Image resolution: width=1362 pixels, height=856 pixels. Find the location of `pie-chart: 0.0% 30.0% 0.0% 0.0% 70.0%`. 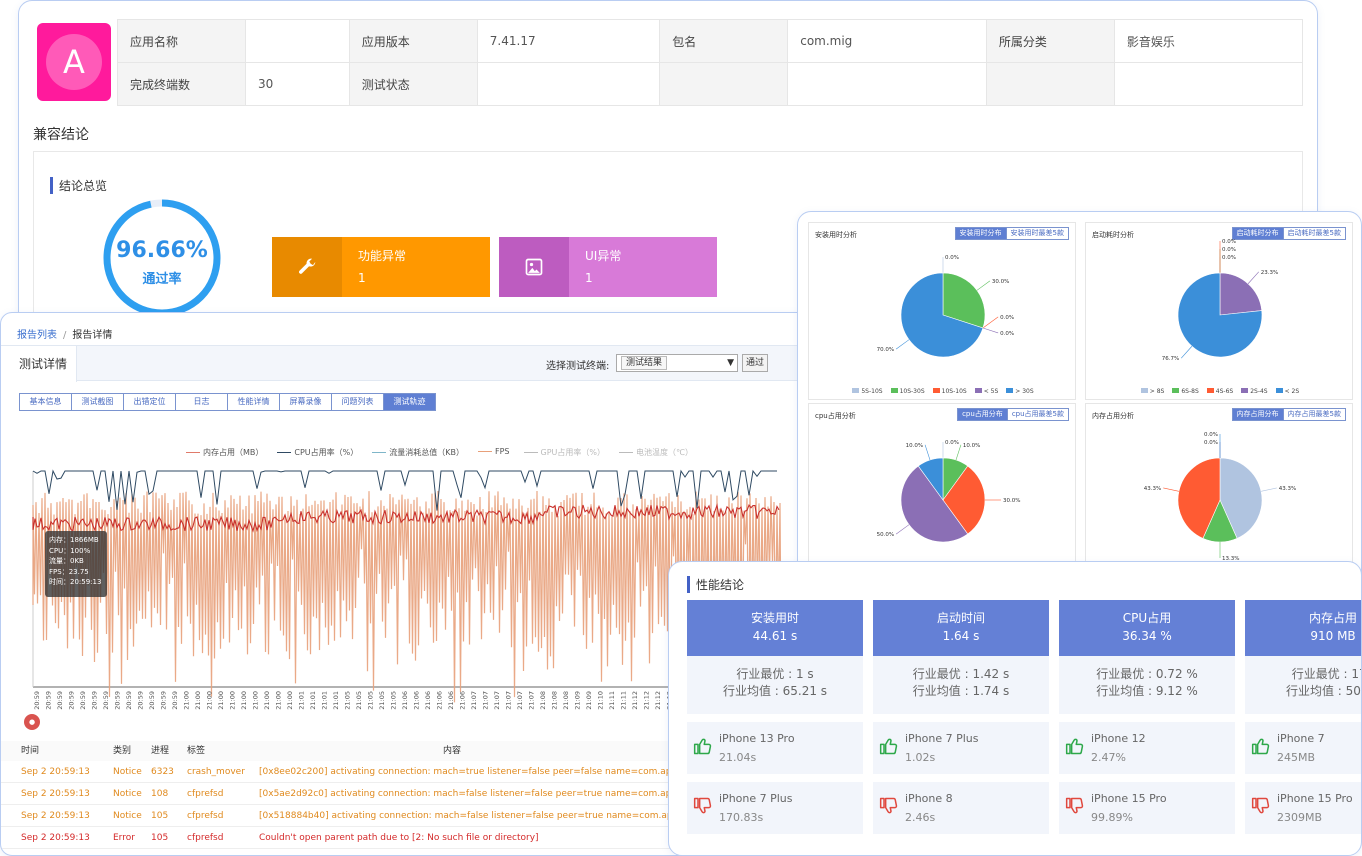

pie-chart: 0.0% 30.0% 0.0% 0.0% 70.0% is located at coordinates (943, 312).